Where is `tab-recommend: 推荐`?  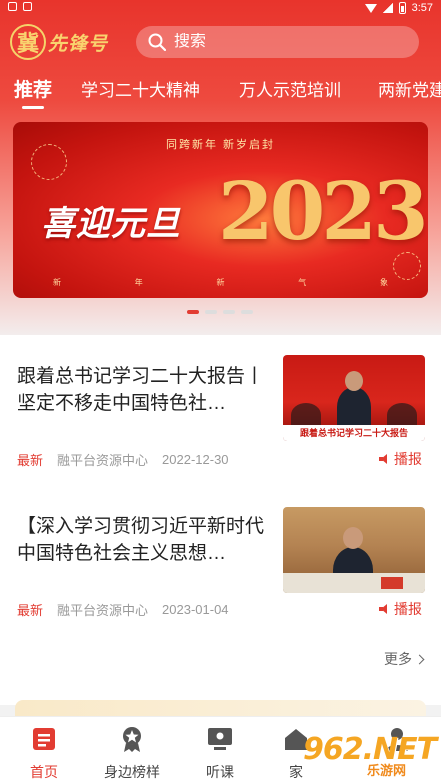
tab-recommend: 推荐 is located at coordinates (33, 88).